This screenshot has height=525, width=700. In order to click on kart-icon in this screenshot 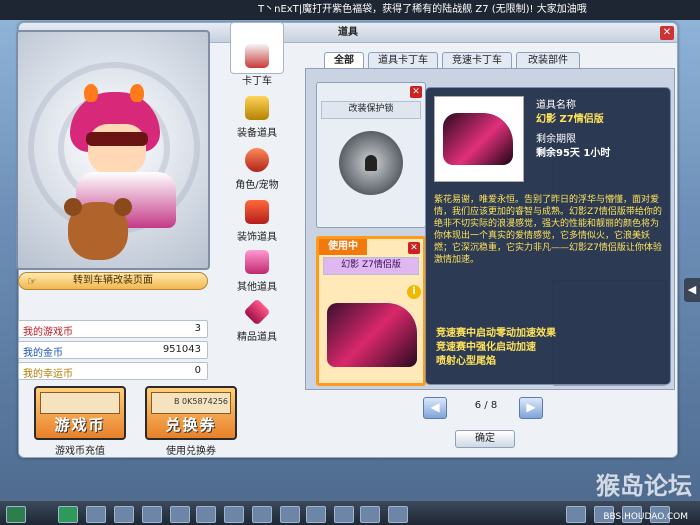, I will do `click(257, 56)`.